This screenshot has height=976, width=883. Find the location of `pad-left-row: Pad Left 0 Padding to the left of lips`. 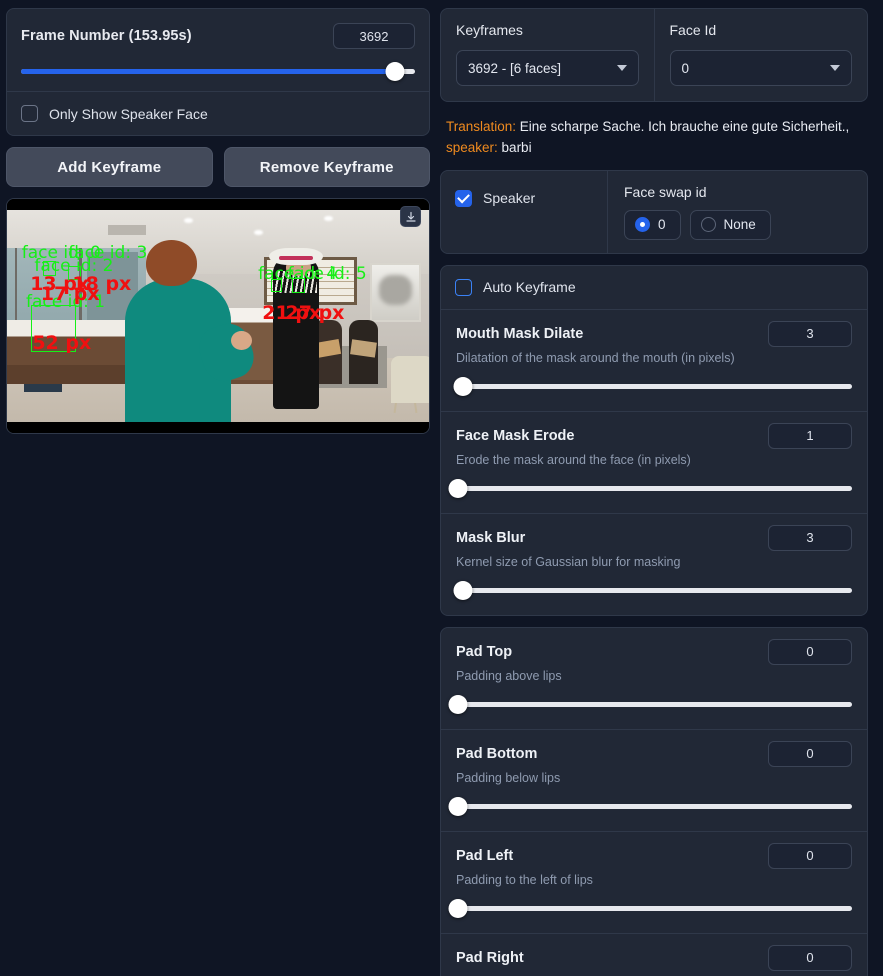

pad-left-row: Pad Left 0 Padding to the left of lips is located at coordinates (654, 881).